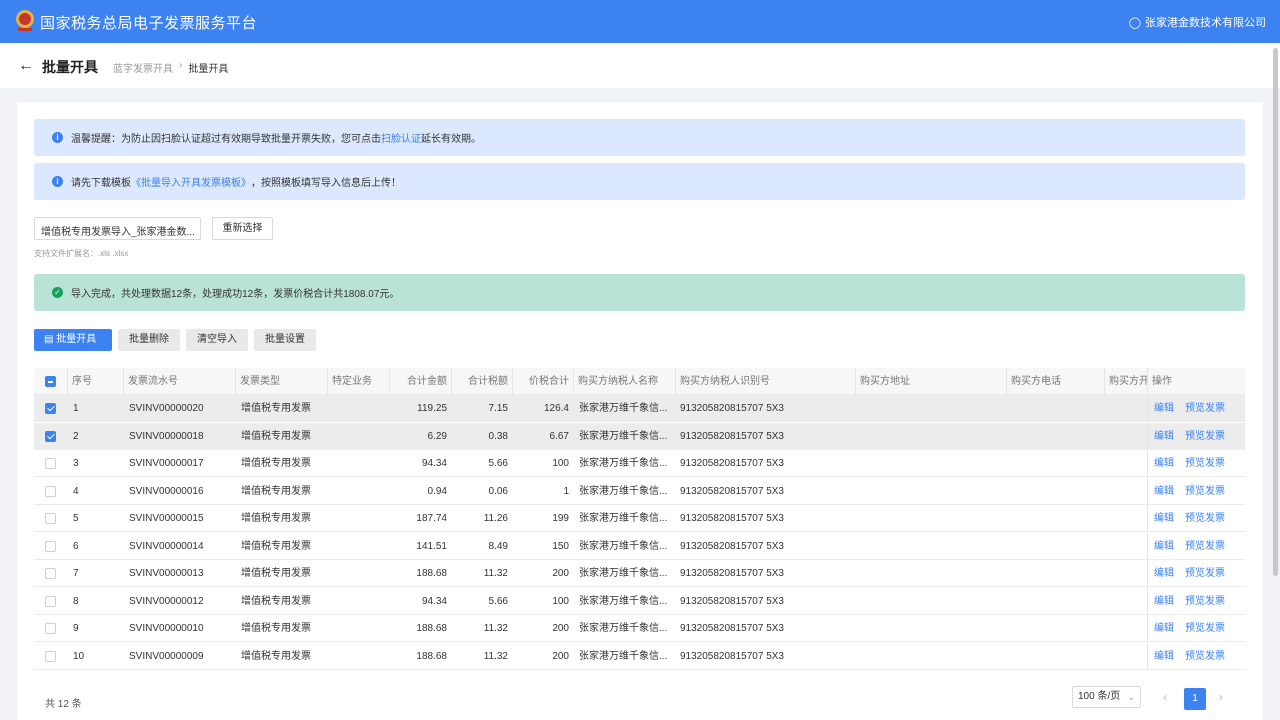 This screenshot has height=720, width=1280. What do you see at coordinates (166, 573) in the screenshot?
I see `cell-serial: SVINV00000013` at bounding box center [166, 573].